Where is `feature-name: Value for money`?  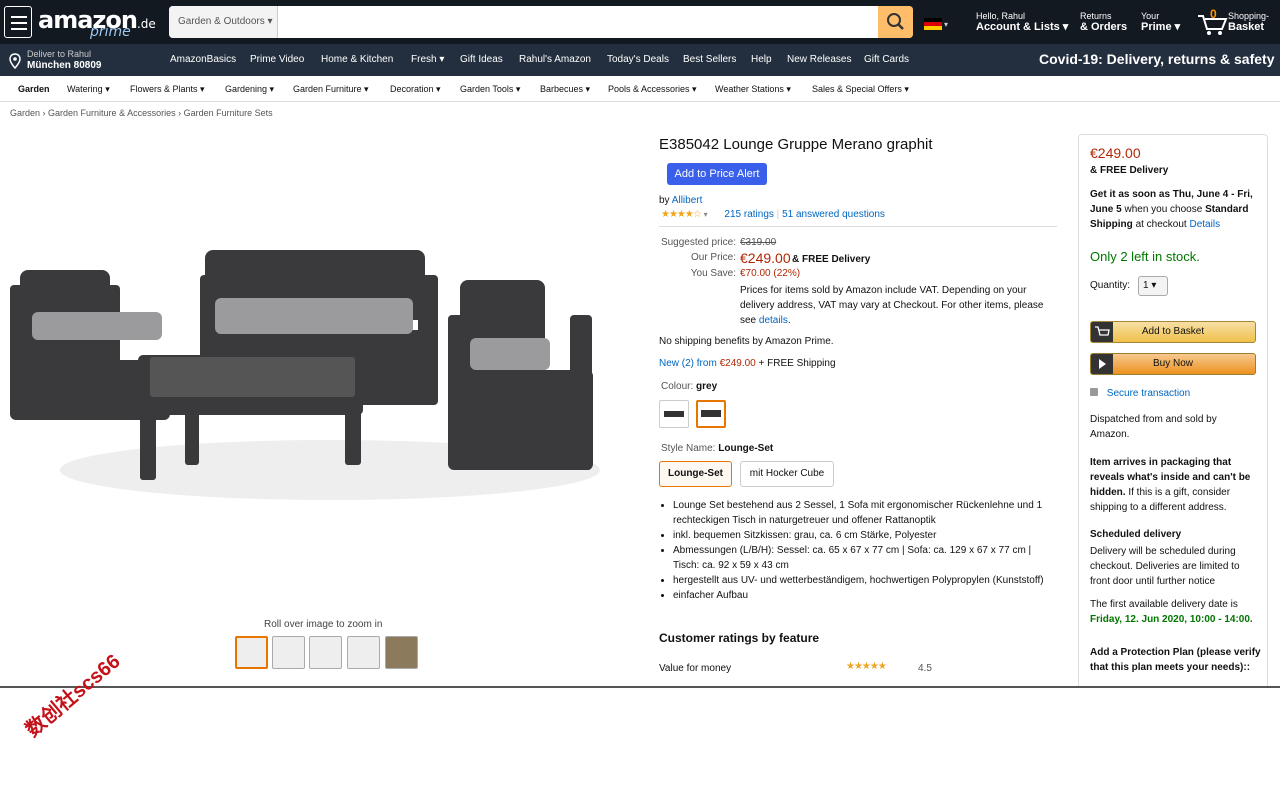 feature-name: Value for money is located at coordinates (695, 668).